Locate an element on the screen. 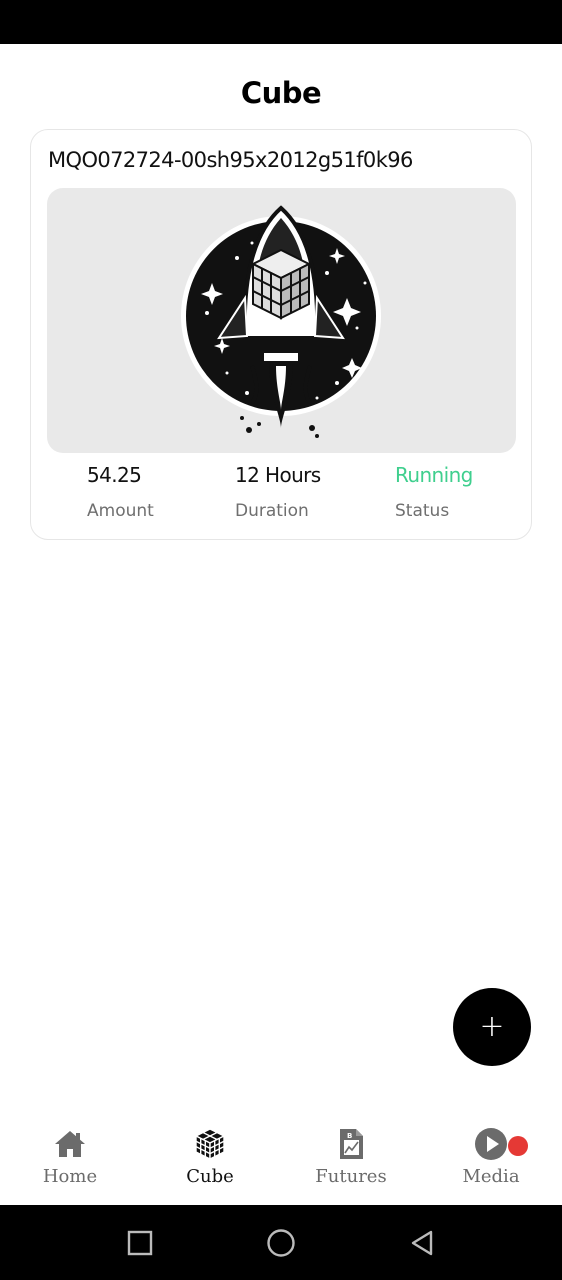 This screenshot has width=562, height=1280. add-cube-button: + is located at coordinates (492, 1027).